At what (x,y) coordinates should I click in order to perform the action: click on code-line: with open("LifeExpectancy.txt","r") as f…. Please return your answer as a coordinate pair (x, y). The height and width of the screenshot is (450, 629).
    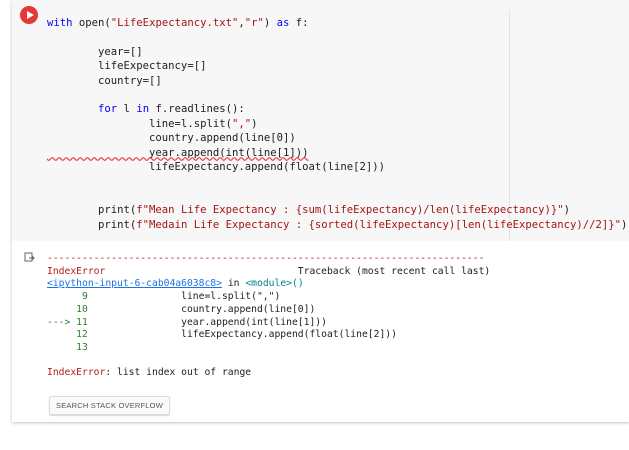
    Looking at the image, I should click on (178, 23).